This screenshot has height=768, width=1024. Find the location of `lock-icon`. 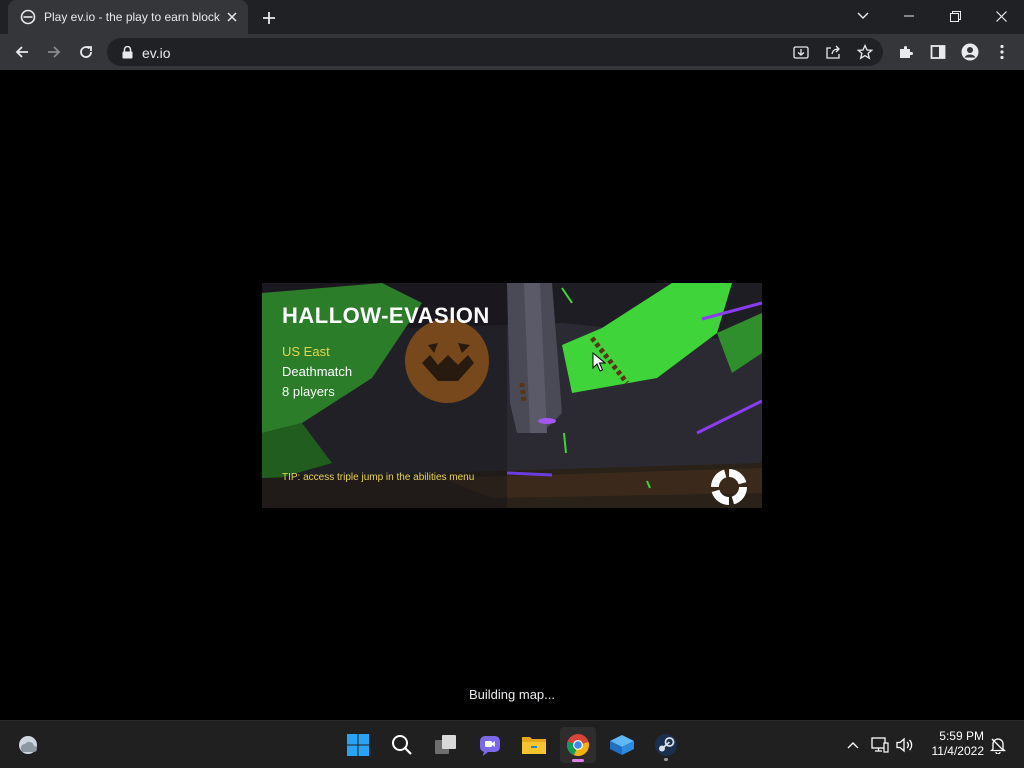

lock-icon is located at coordinates (127, 52).